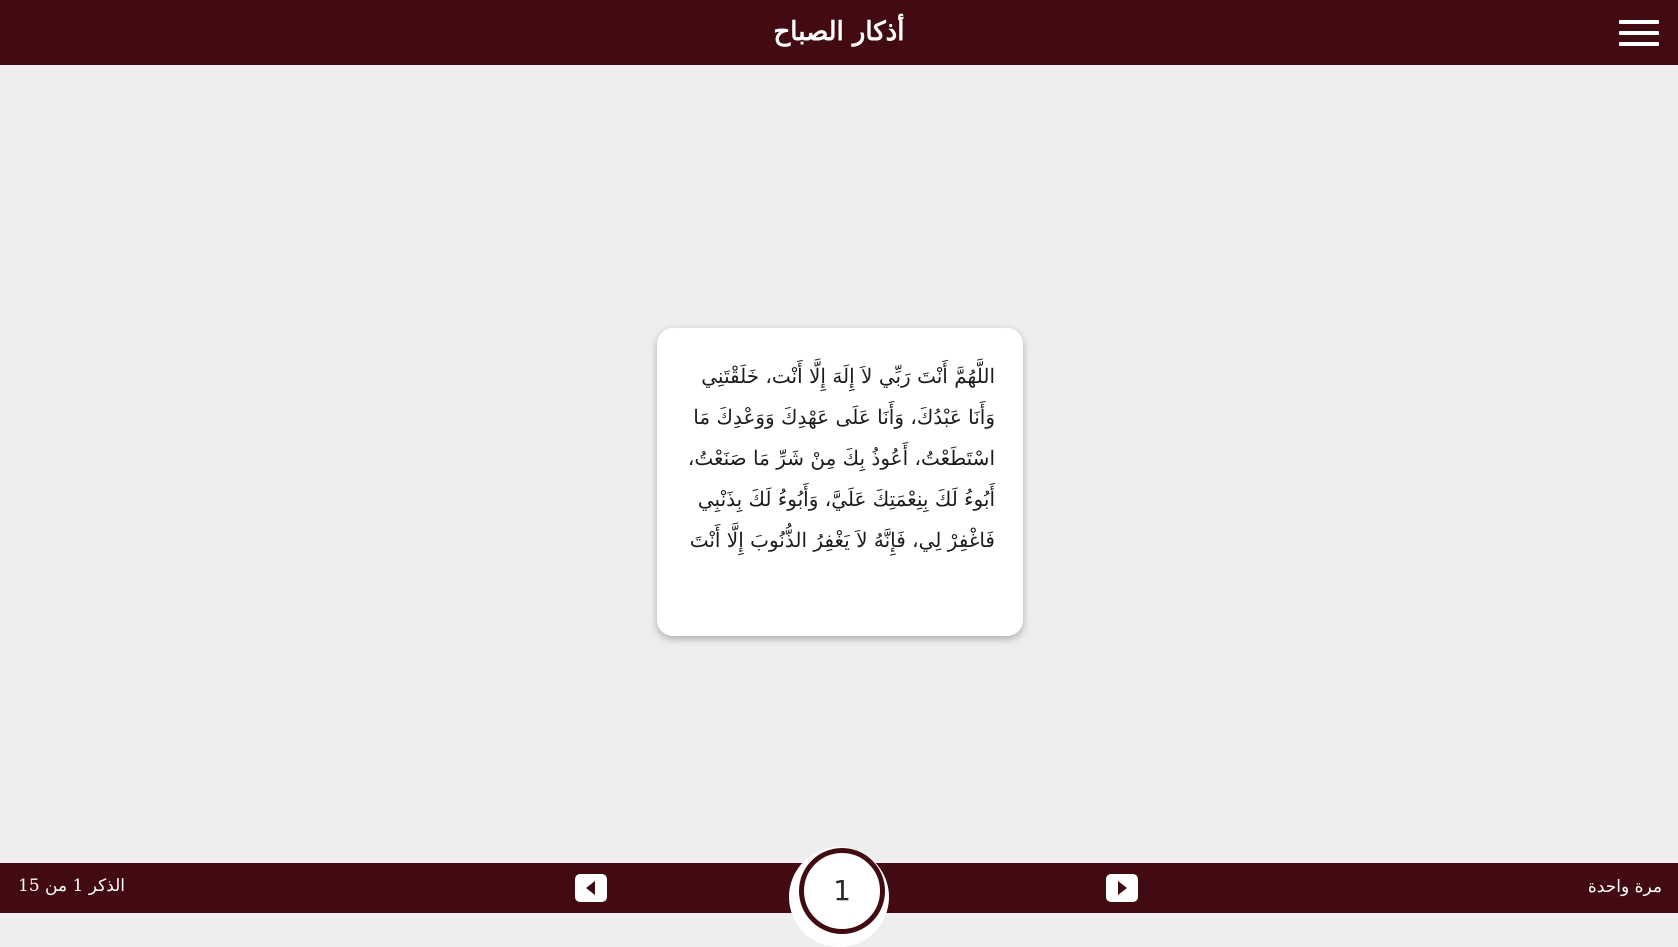  I want to click on previous-button, so click(591, 888).